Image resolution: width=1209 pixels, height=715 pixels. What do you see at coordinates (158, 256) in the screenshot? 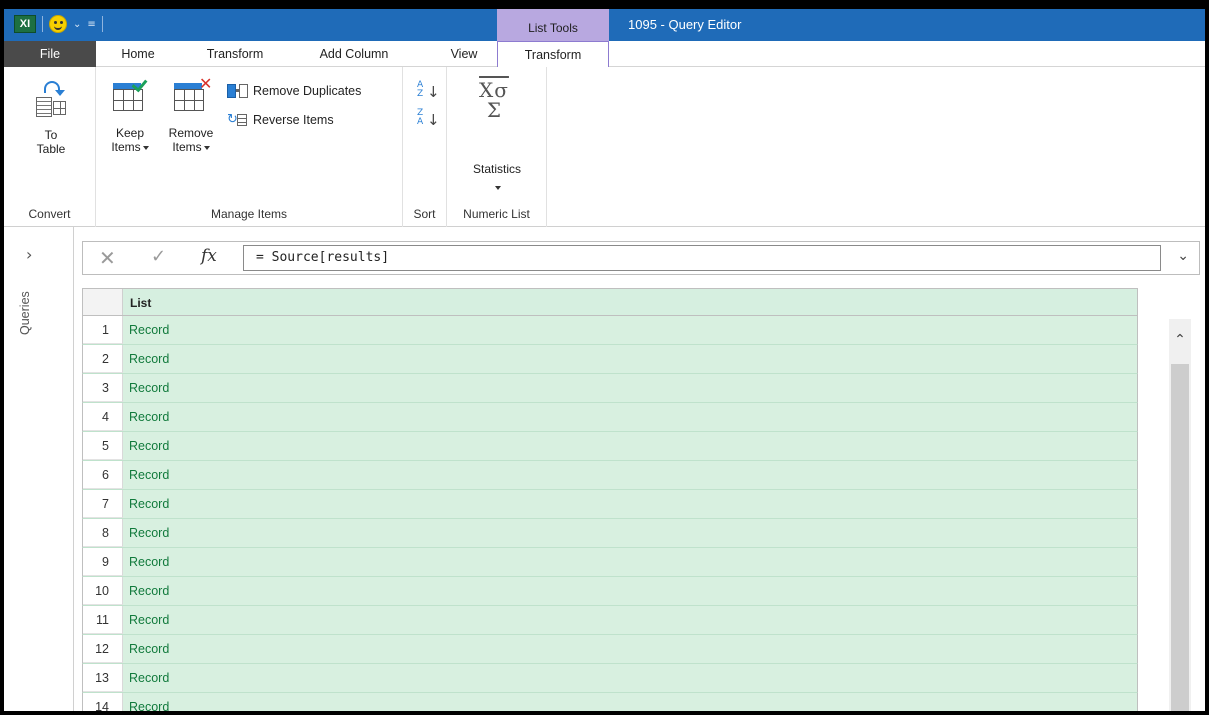
I see `accept-formula-icon: ✓` at bounding box center [158, 256].